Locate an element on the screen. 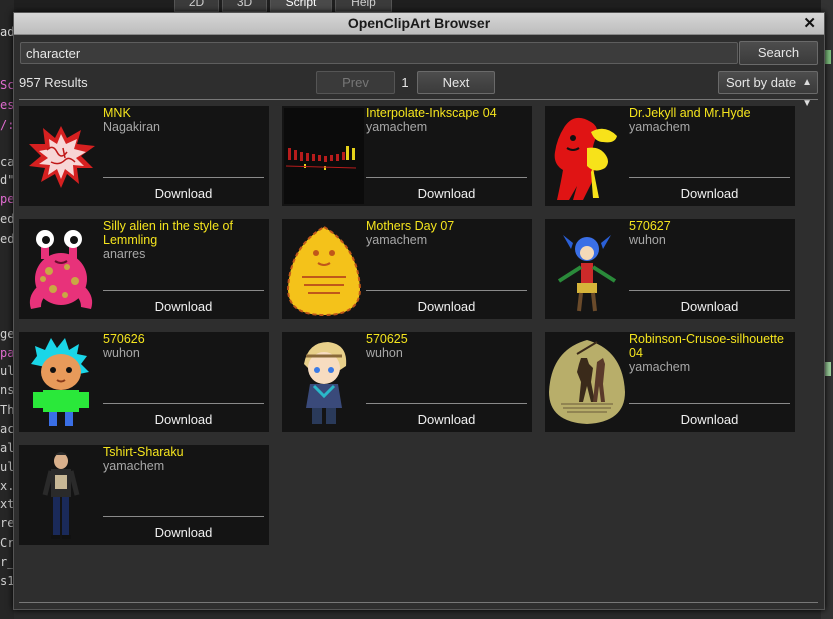  card-title: Dr.Jekyll and Mr.Hyde is located at coordinates (690, 113).